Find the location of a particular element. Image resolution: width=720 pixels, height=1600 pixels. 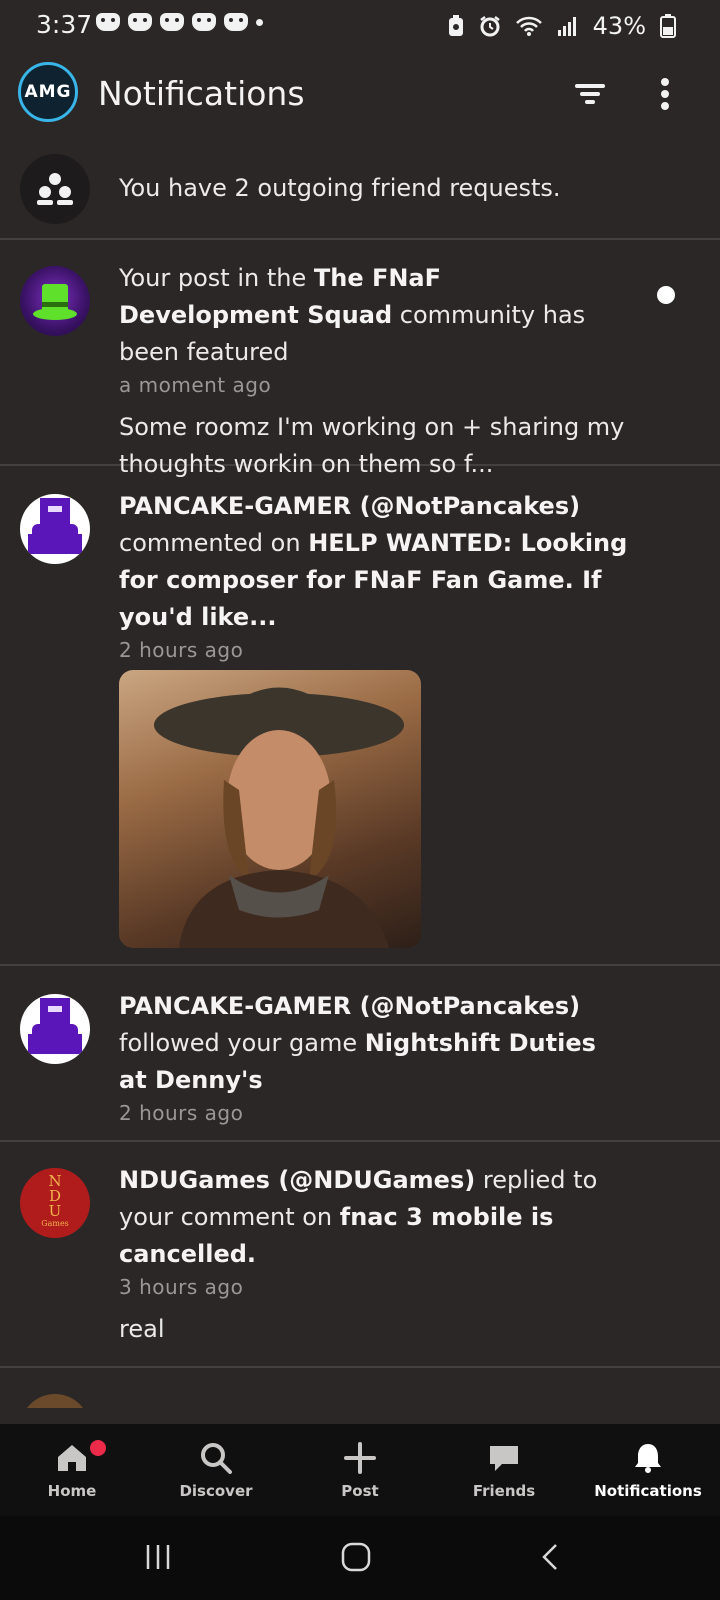

status-time: 3:37 is located at coordinates (64, 24).